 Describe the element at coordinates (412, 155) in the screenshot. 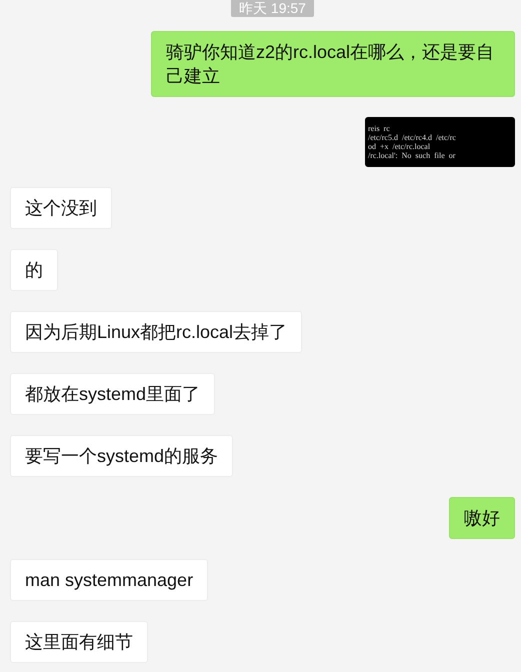

I see `terminal-line: /rc.local': No such file or` at that location.